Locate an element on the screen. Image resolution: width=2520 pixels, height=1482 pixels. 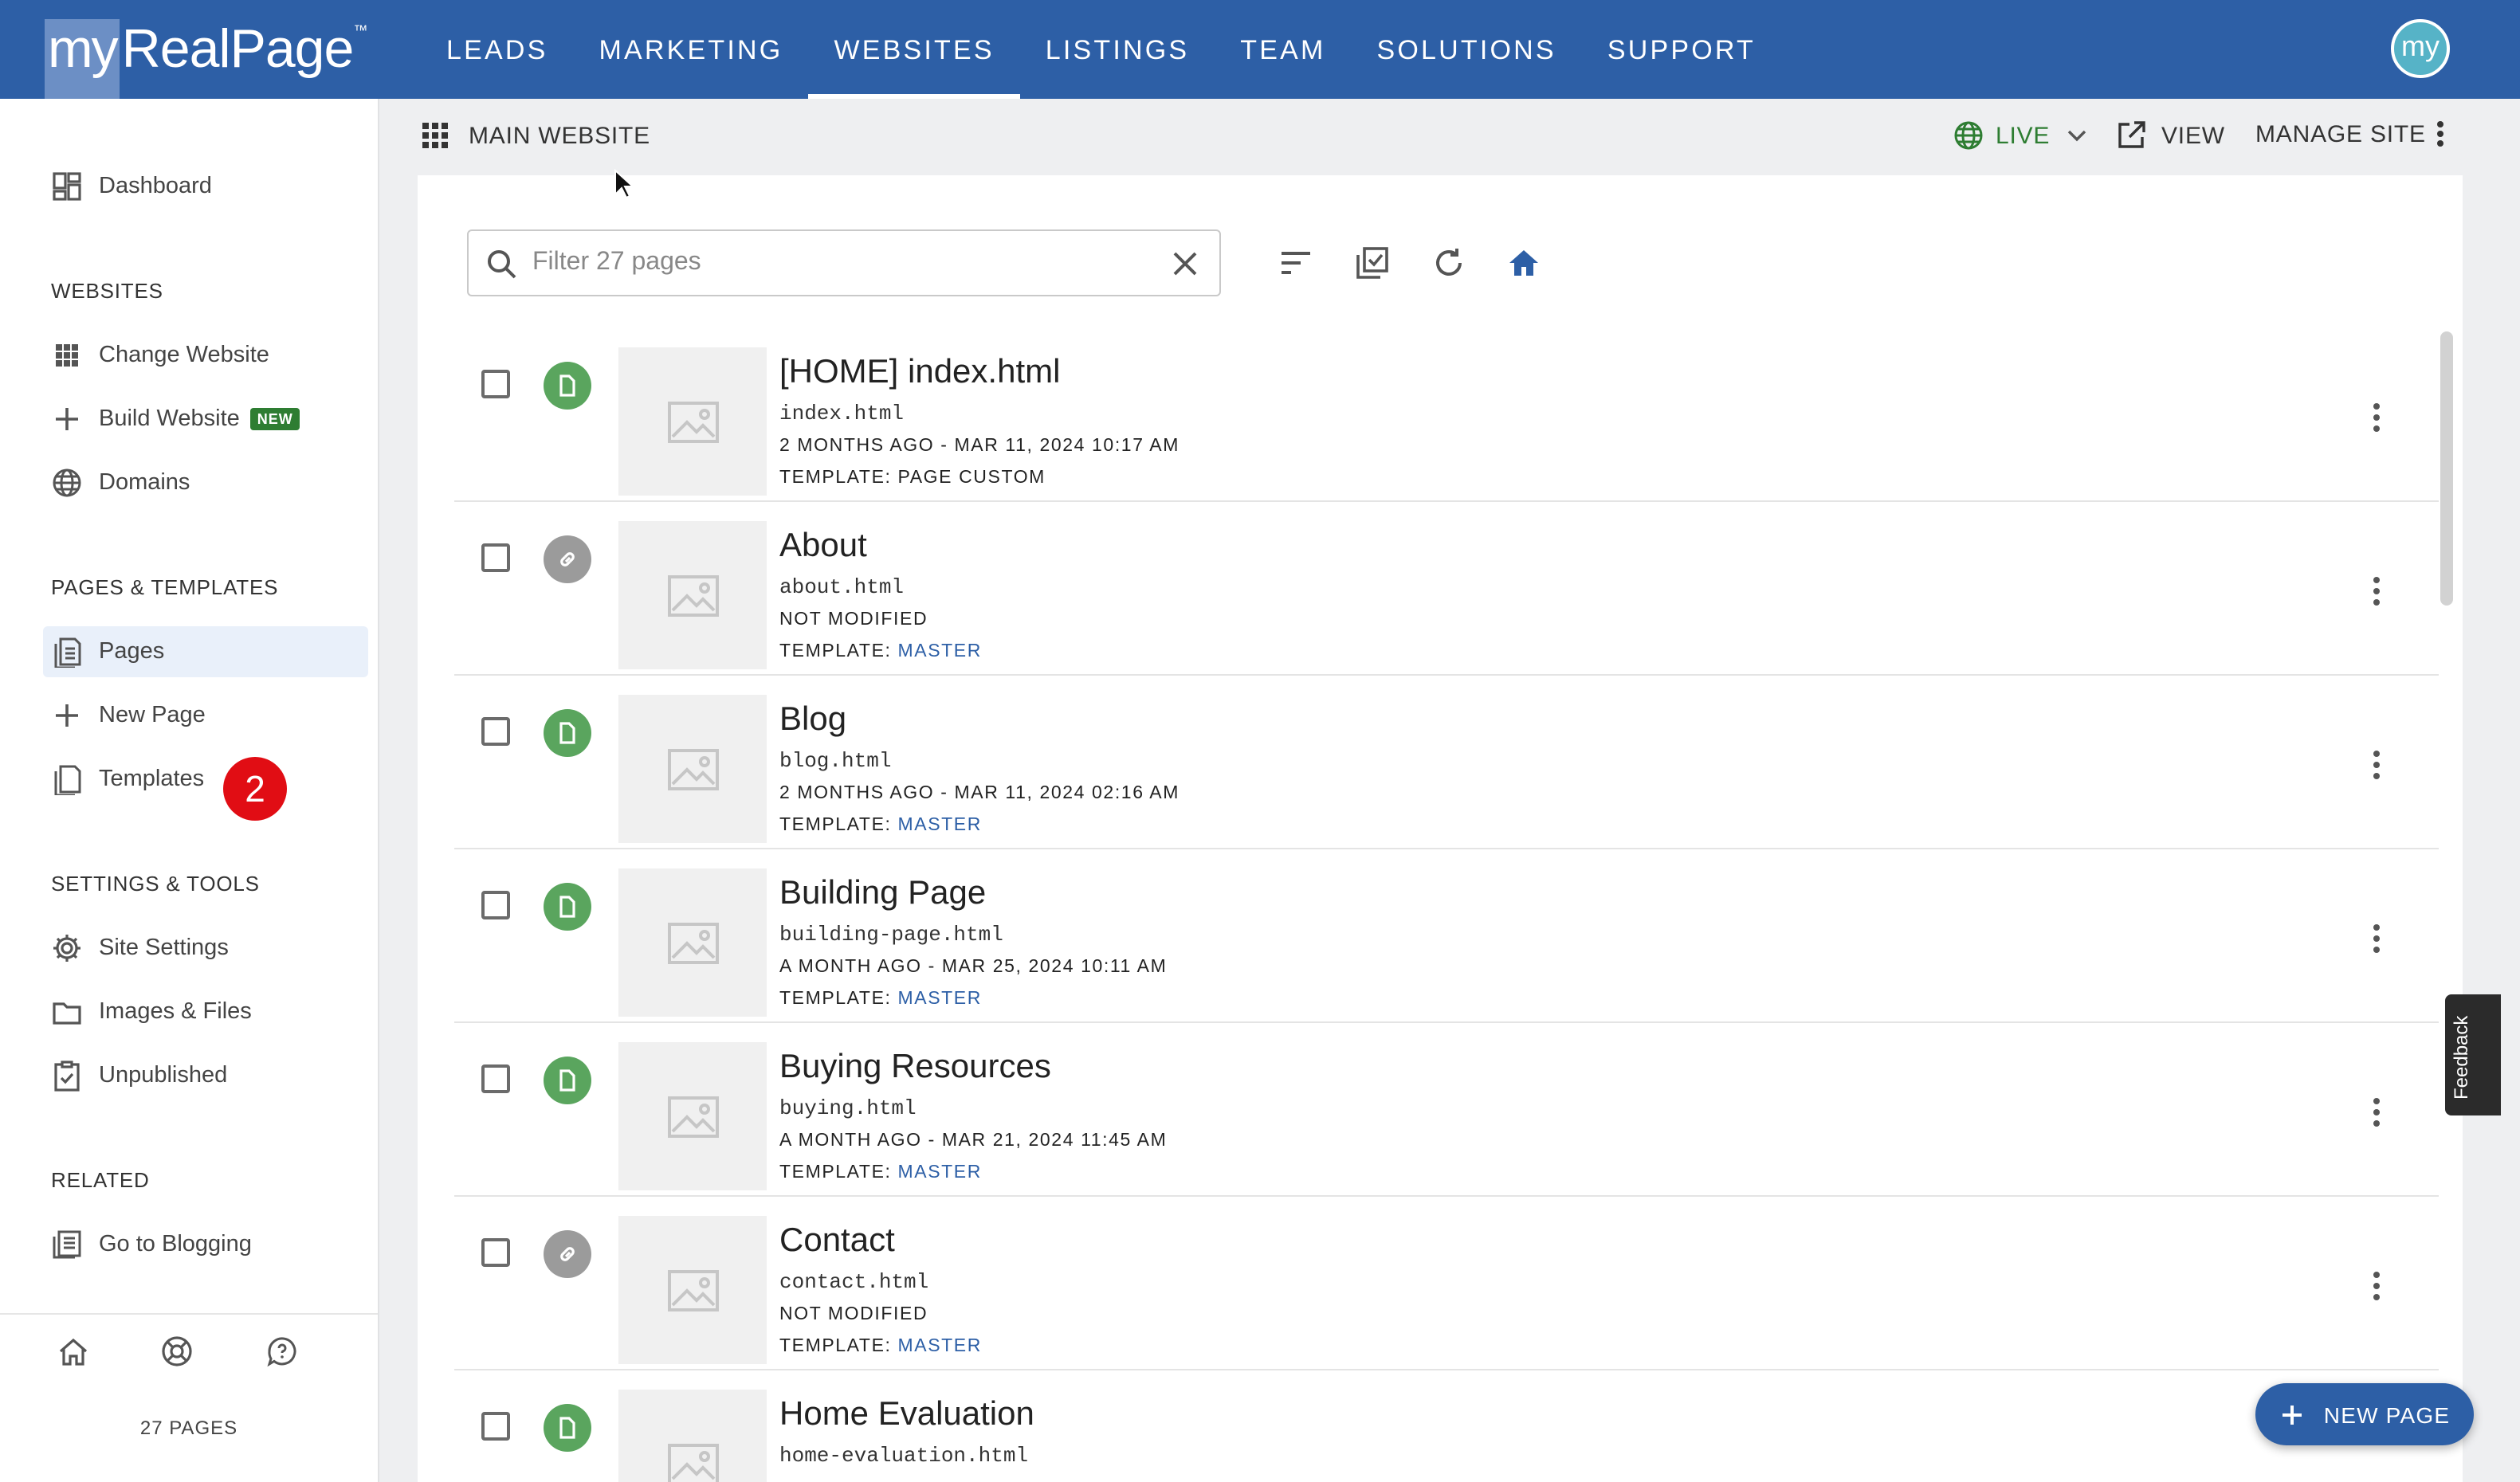
sidebar-item-change-website: Change Website is located at coordinates (205, 355).